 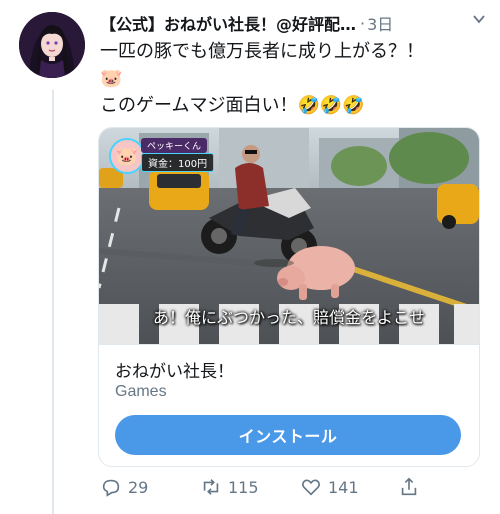 I want to click on reply-action: 29, so click(x=124, y=487).